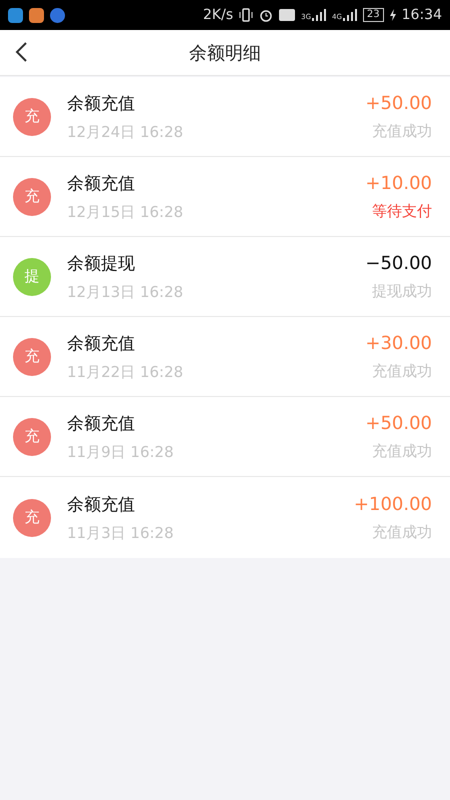  What do you see at coordinates (32, 277) in the screenshot?
I see `type-badge: 提` at bounding box center [32, 277].